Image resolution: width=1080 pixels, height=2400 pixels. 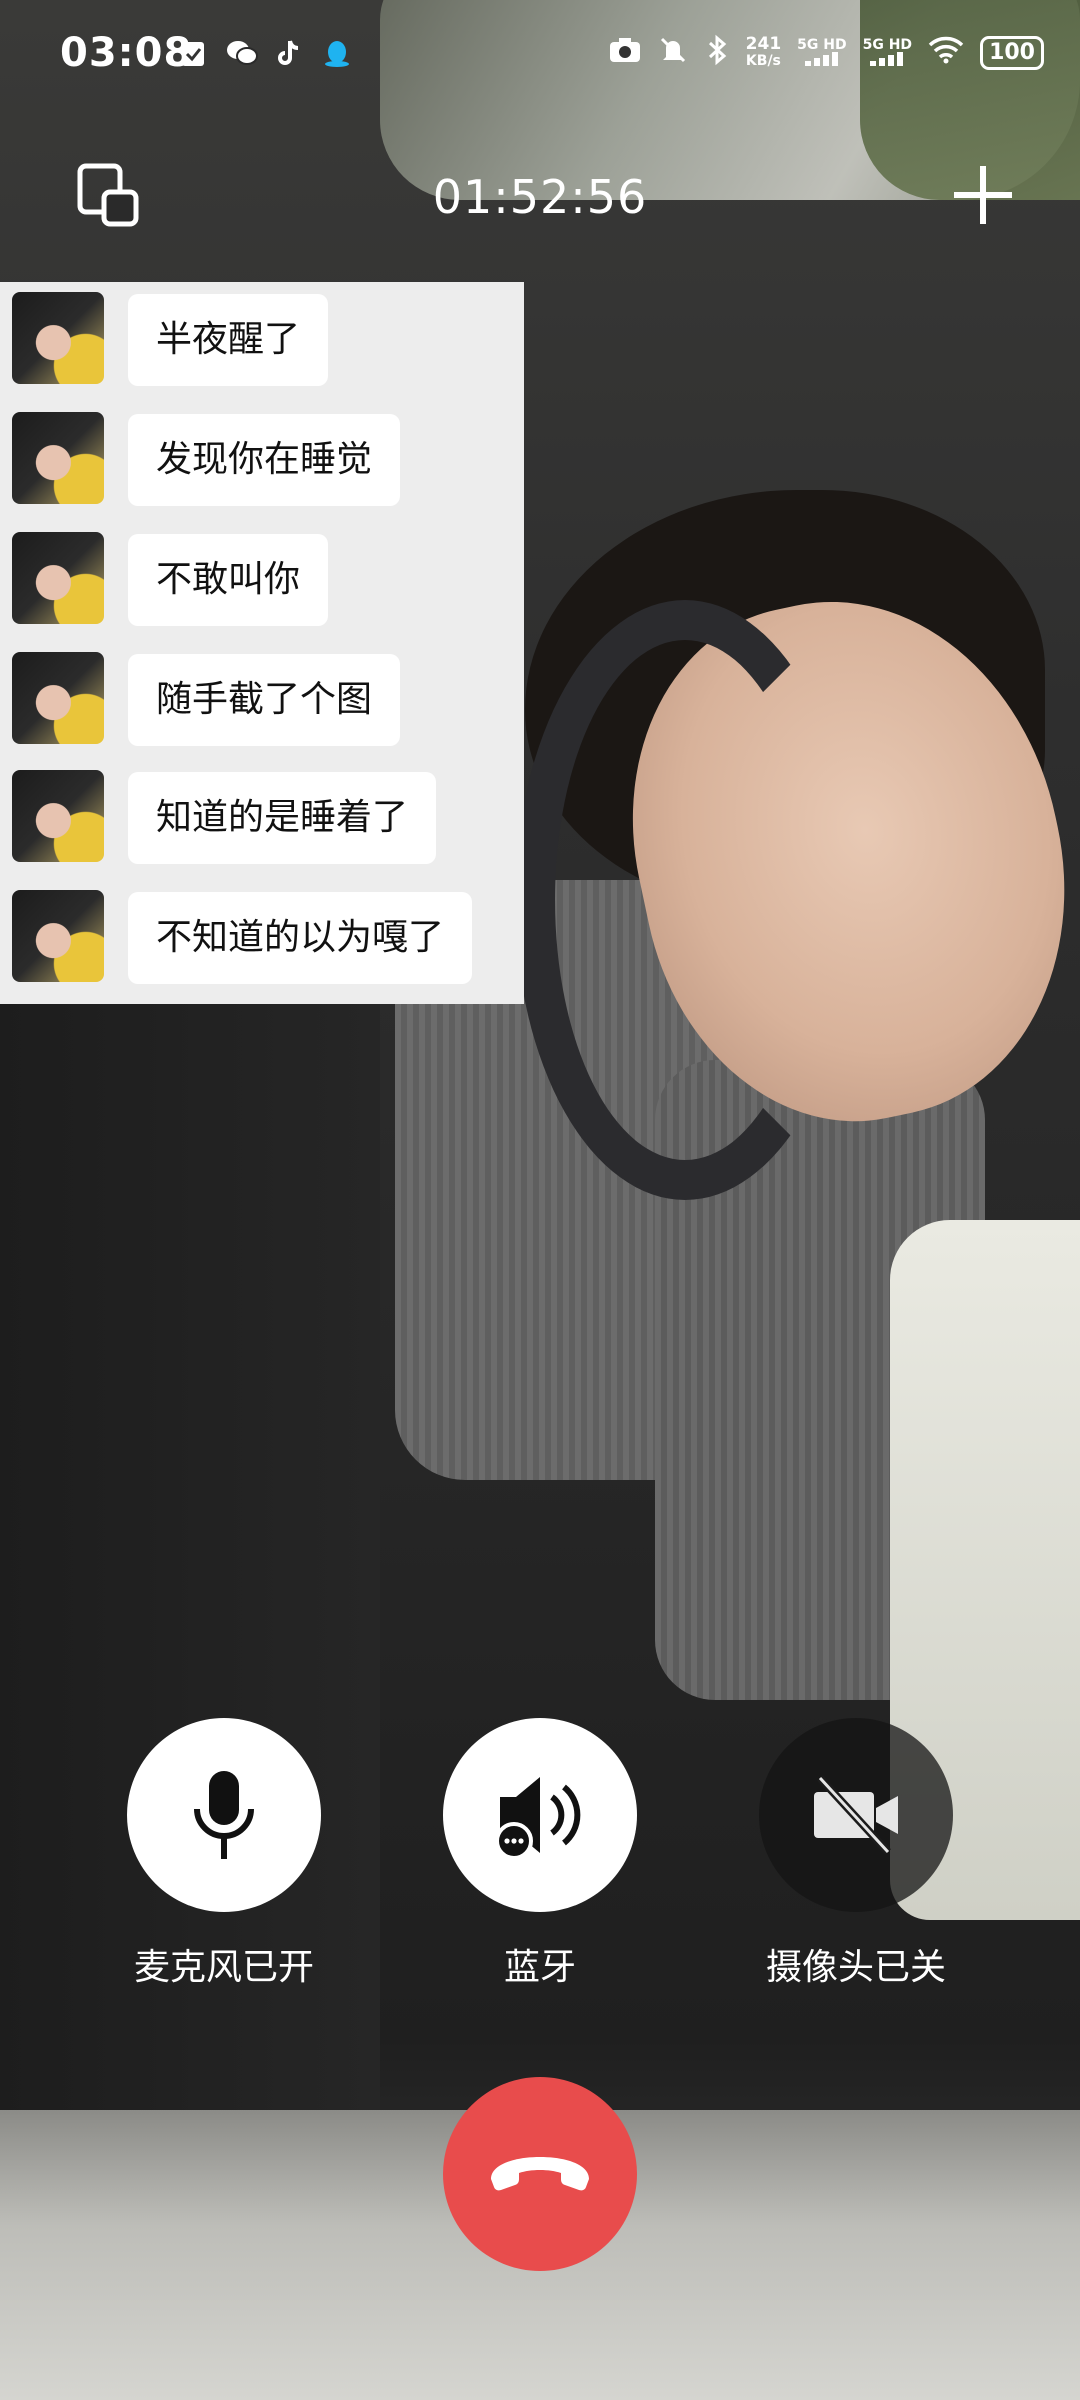 What do you see at coordinates (763, 61) in the screenshot?
I see `net-speed-unit: KB/s` at bounding box center [763, 61].